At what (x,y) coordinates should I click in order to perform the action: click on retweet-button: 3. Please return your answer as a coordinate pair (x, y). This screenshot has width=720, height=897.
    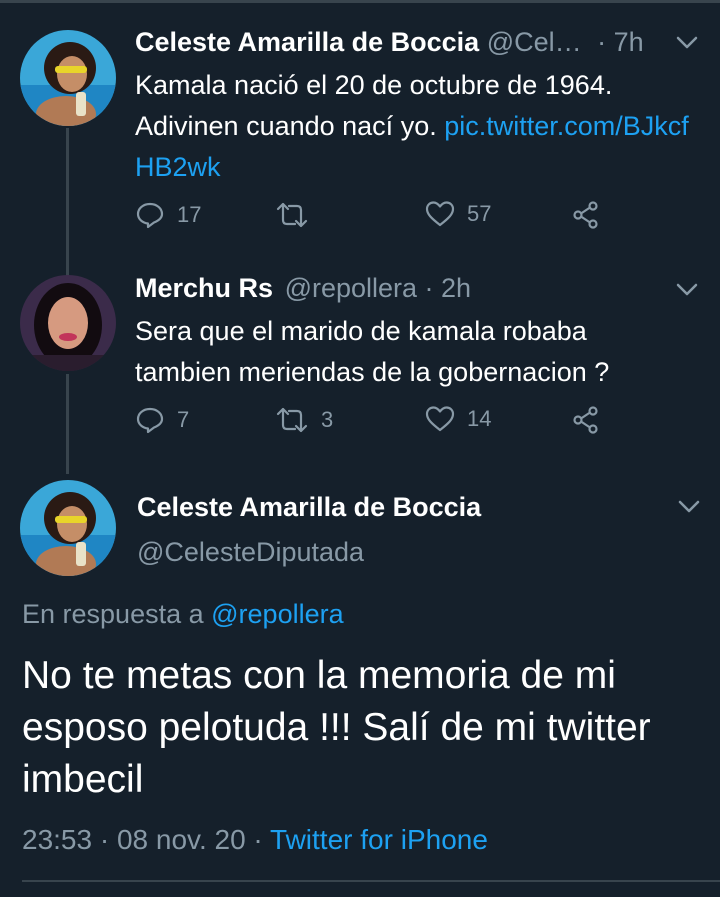
    Looking at the image, I should click on (304, 420).